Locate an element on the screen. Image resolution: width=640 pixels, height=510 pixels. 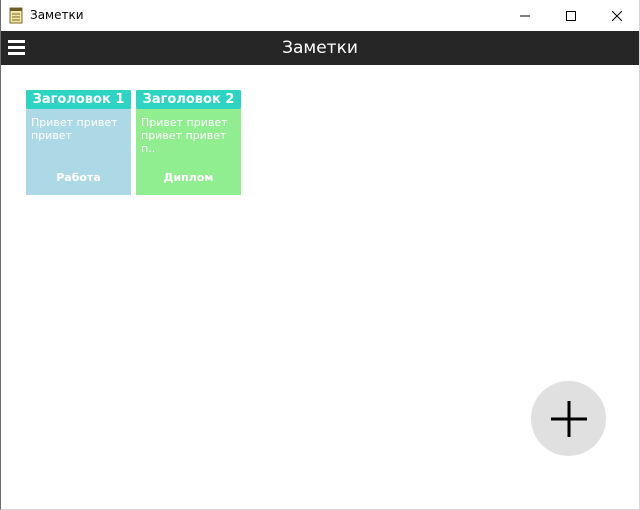
plus-icon is located at coordinates (568, 418).